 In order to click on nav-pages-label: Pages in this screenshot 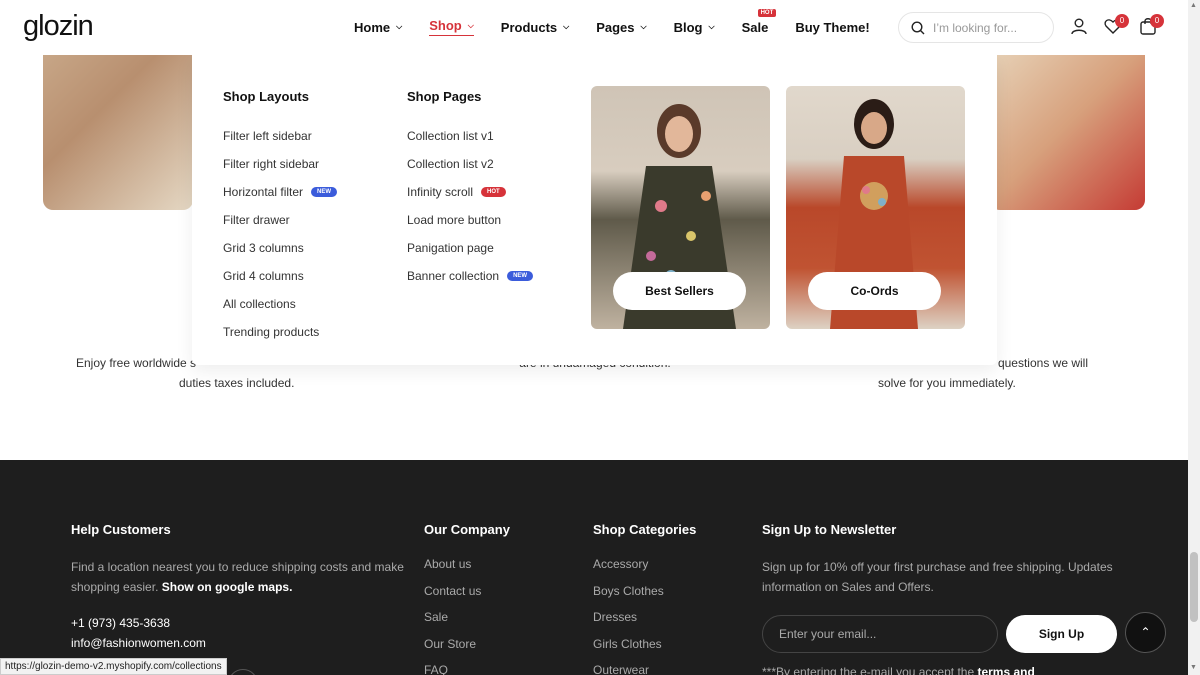, I will do `click(615, 27)`.